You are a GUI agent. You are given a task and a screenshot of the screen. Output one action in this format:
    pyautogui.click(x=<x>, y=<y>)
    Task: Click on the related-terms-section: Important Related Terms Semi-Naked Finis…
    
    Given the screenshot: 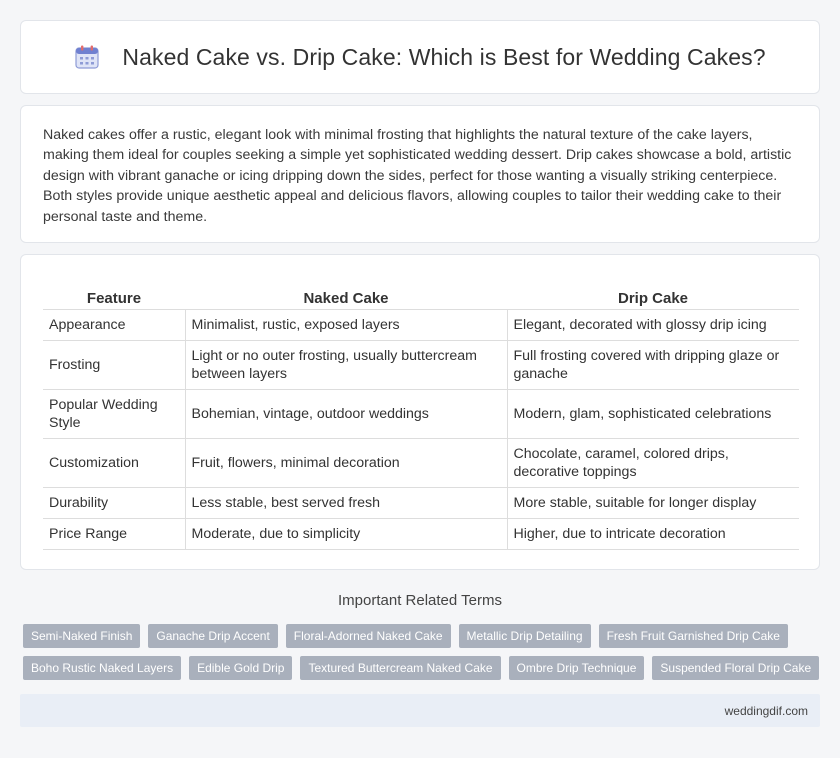 What is the action you would take?
    pyautogui.click(x=420, y=636)
    